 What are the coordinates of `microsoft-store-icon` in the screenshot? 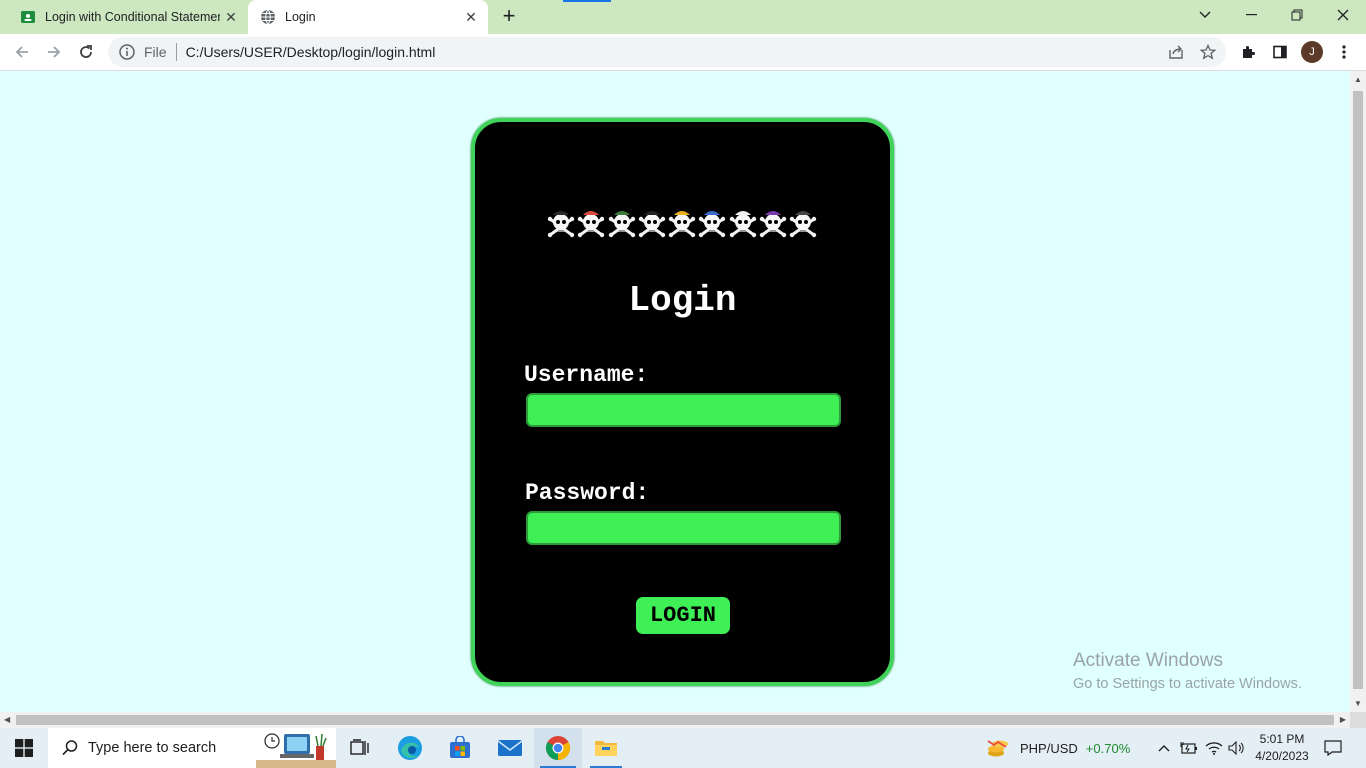 It's located at (460, 748).